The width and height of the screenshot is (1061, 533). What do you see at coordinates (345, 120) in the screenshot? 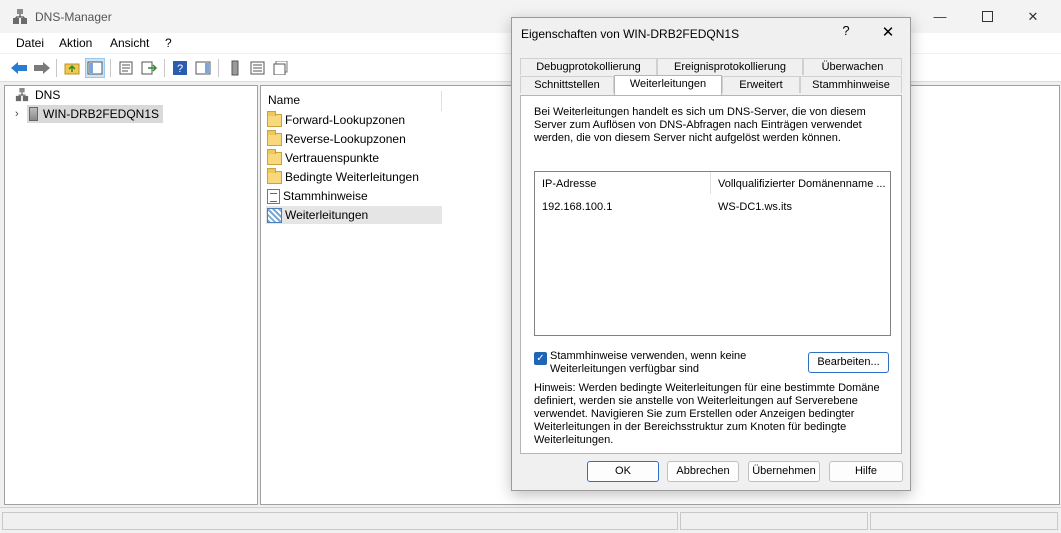
I see `list-item-label: Forward-Lookupzonen` at bounding box center [345, 120].